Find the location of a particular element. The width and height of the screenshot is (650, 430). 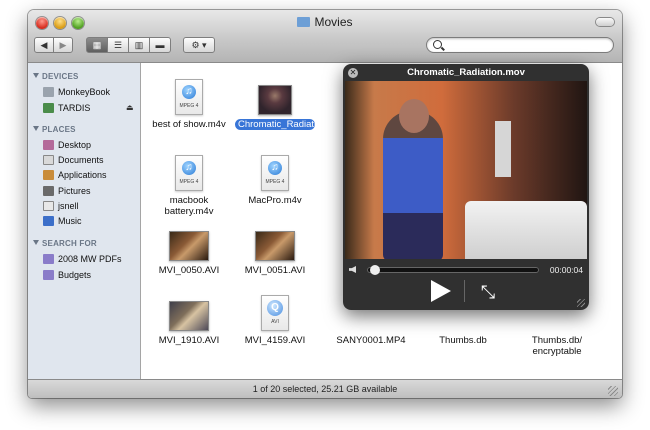

play-button is located at coordinates (441, 291).